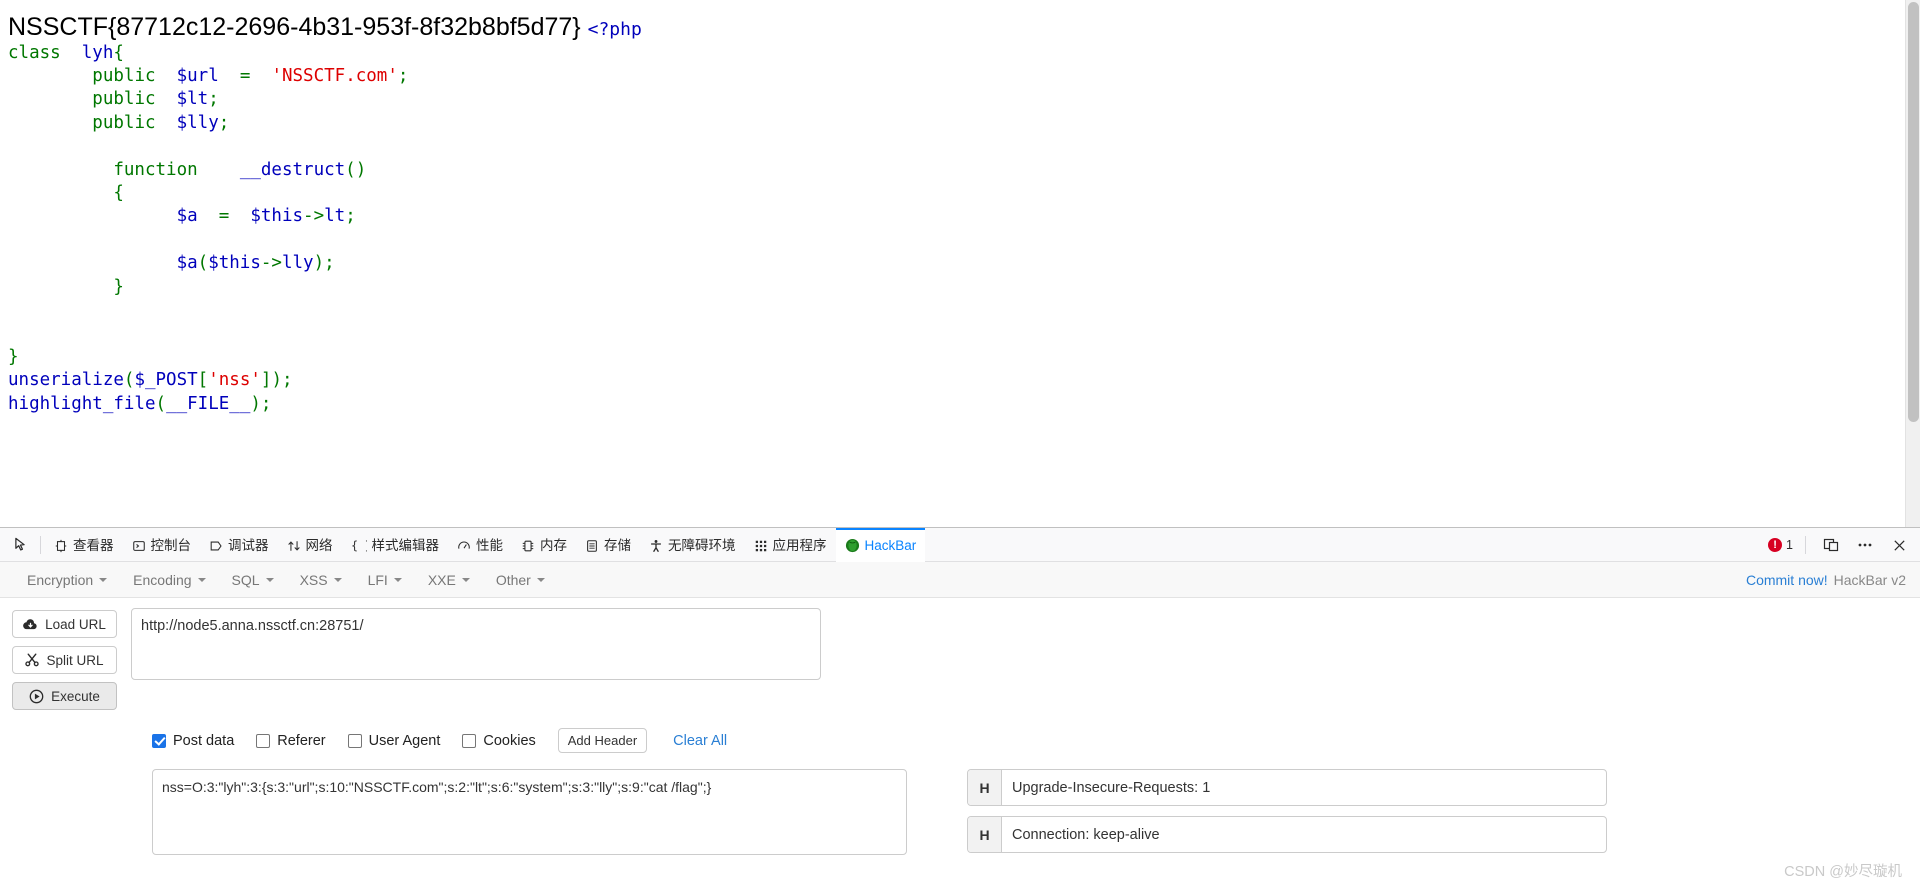  Describe the element at coordinates (301, 740) in the screenshot. I see `checkbox-label: Referer` at that location.